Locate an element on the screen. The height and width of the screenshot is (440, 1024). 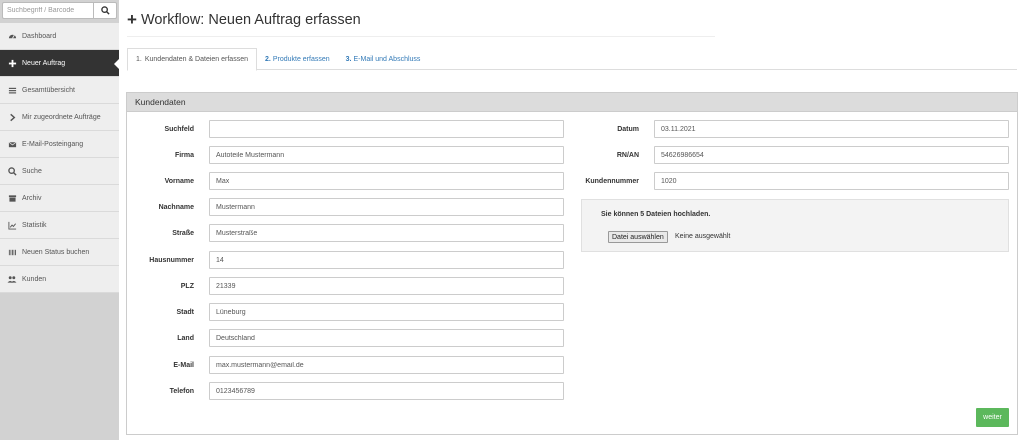
telefon-input is located at coordinates (386, 391).